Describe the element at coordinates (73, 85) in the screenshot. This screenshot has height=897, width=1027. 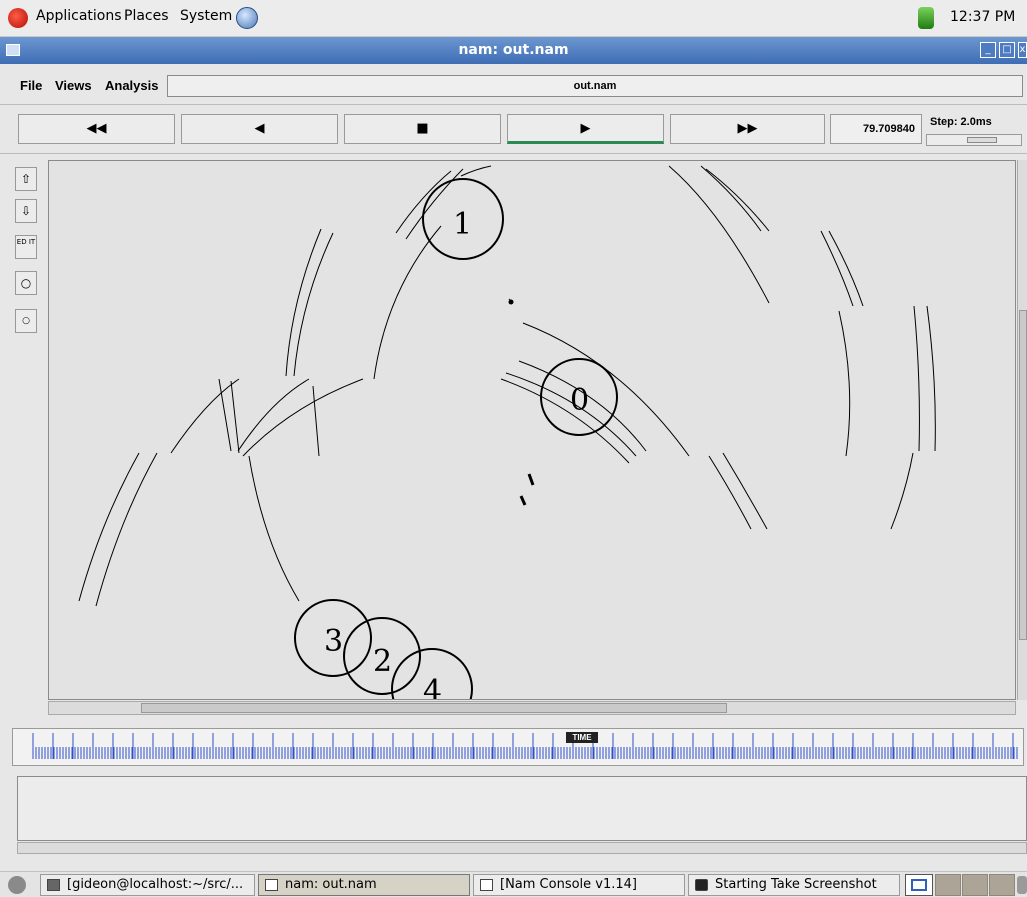
I see `menu-views: Views` at that location.